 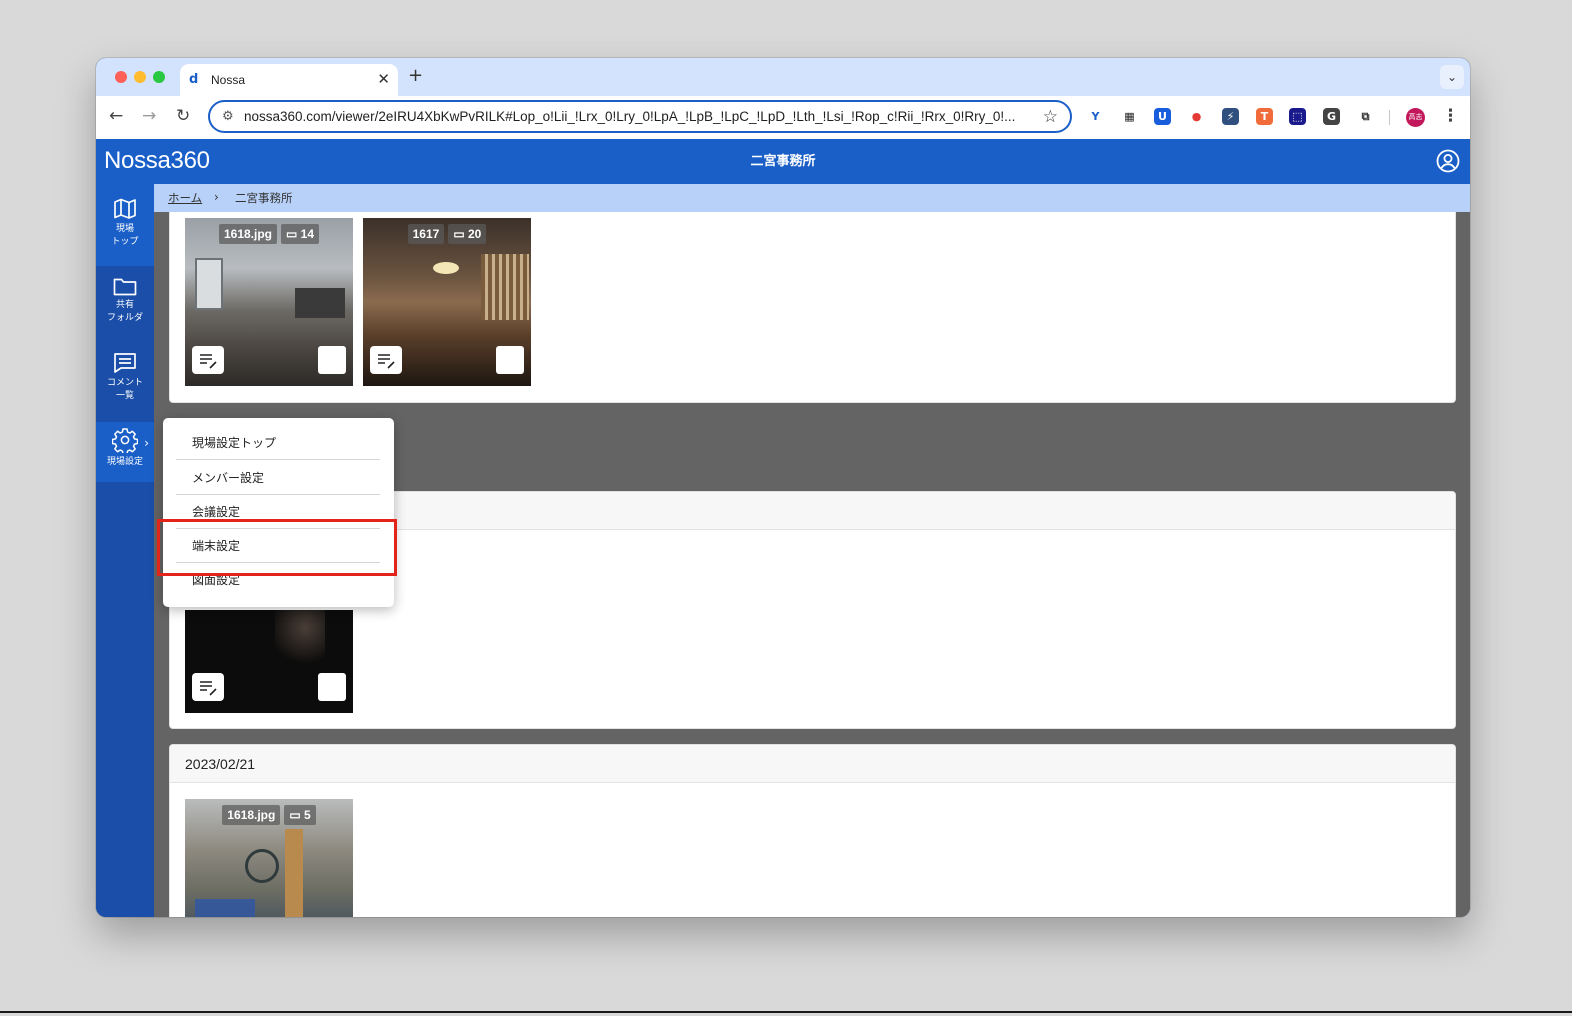 I want to click on sidebar-item-shared-folder: 共有 フォルダ, so click(x=125, y=306).